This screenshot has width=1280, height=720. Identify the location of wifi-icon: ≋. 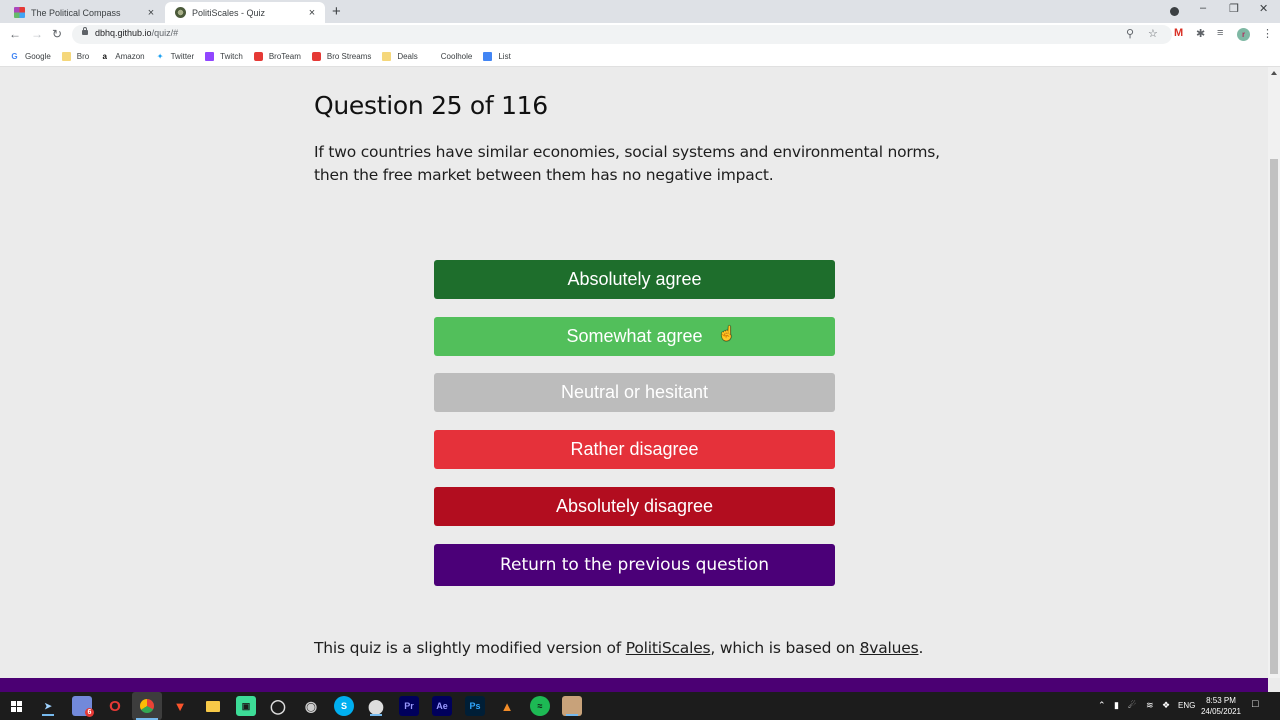
(1150, 705).